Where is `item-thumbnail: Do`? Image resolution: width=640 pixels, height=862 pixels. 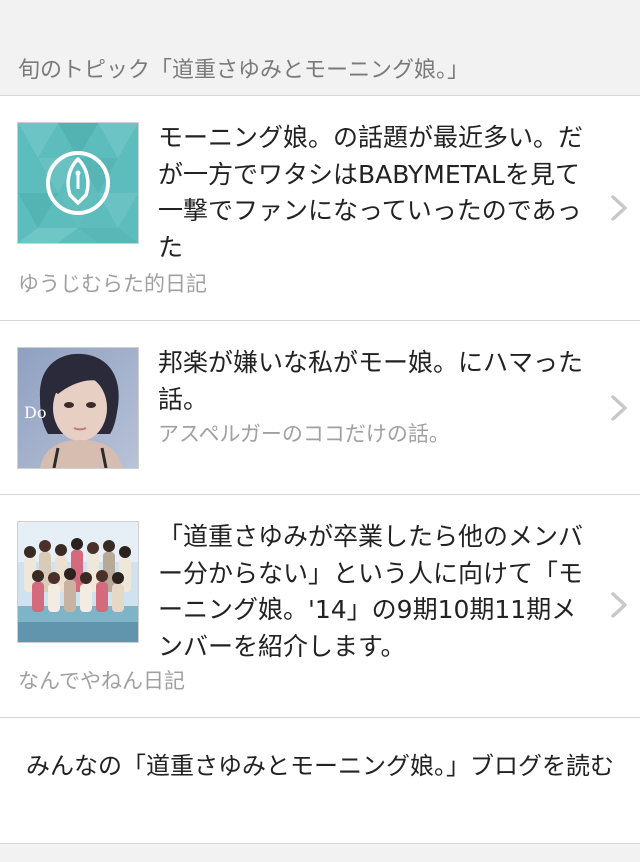 item-thumbnail: Do is located at coordinates (78, 408).